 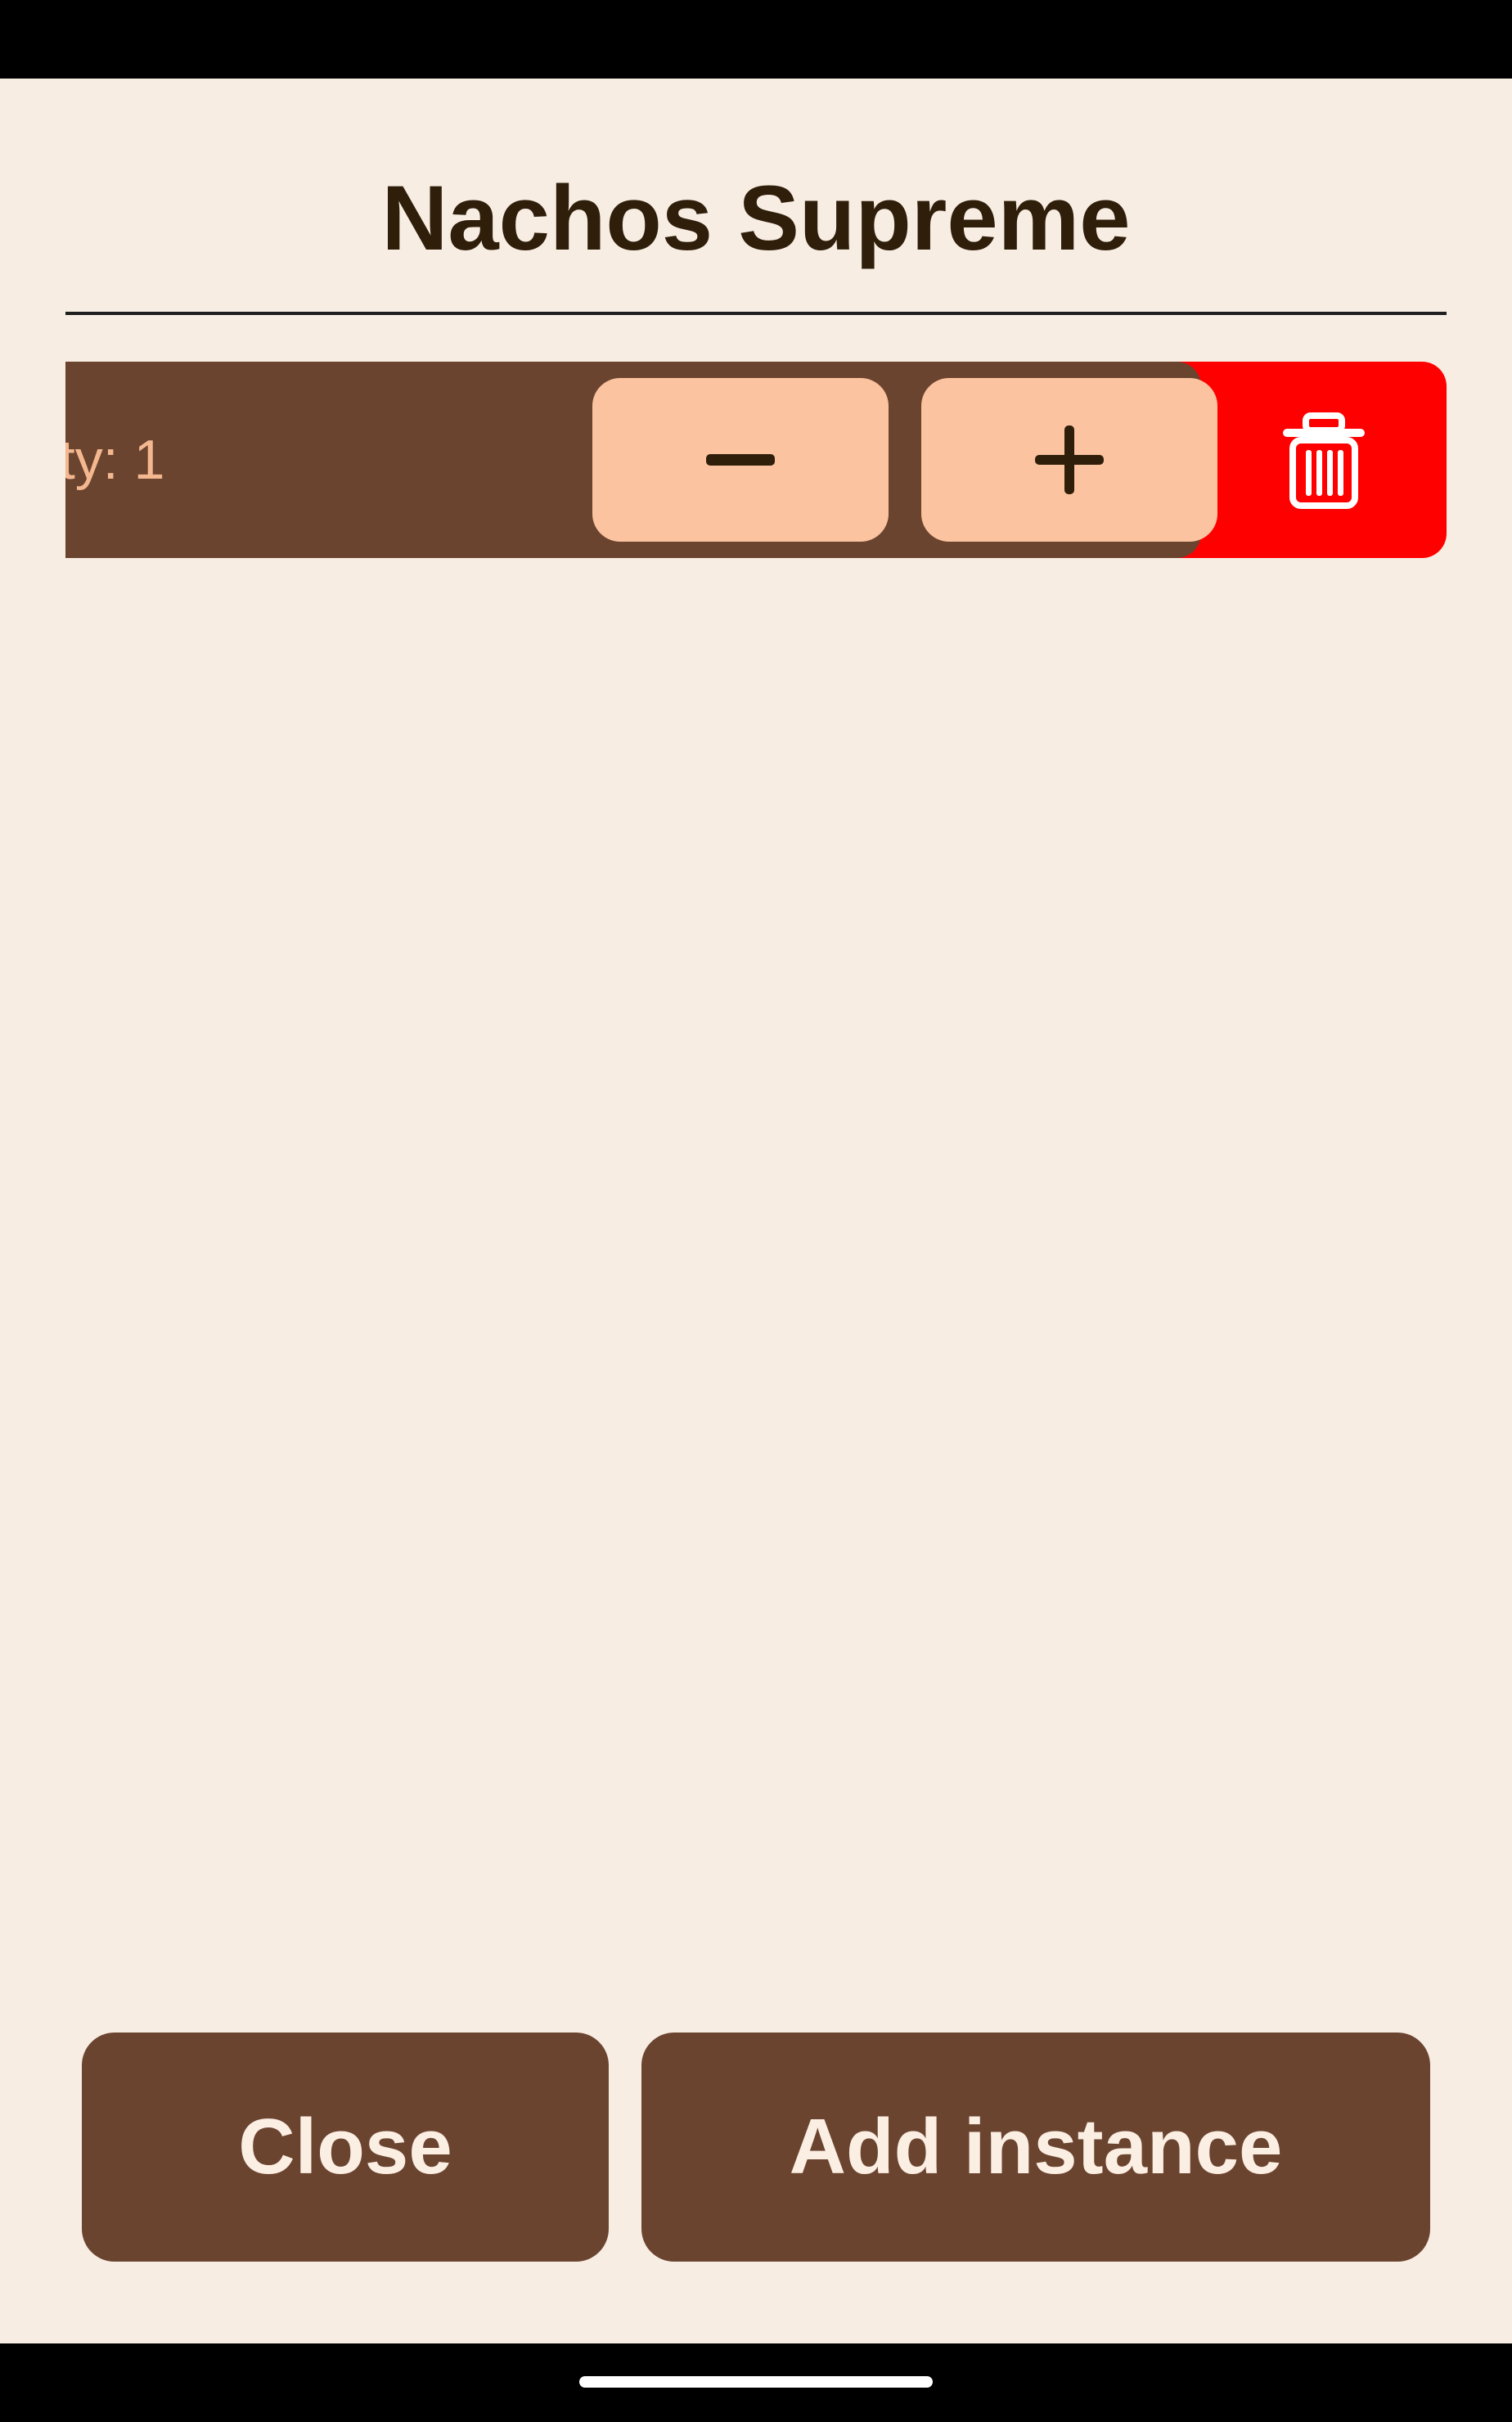 I want to click on instance-row-card: Qty: 1, so click(x=641, y=460).